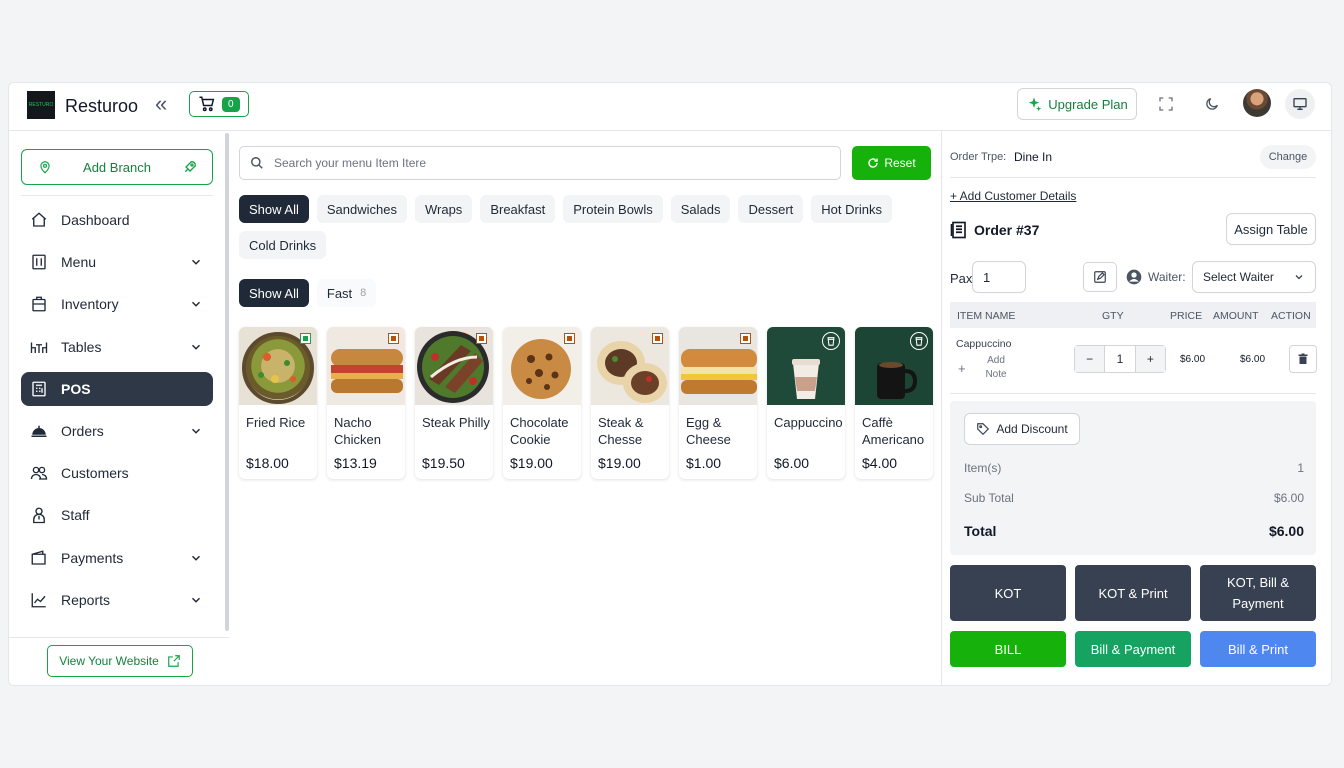 The image size is (1344, 768). Describe the element at coordinates (806, 403) in the screenshot. I see `menu-item-card: Cappuccino $6.00` at that location.